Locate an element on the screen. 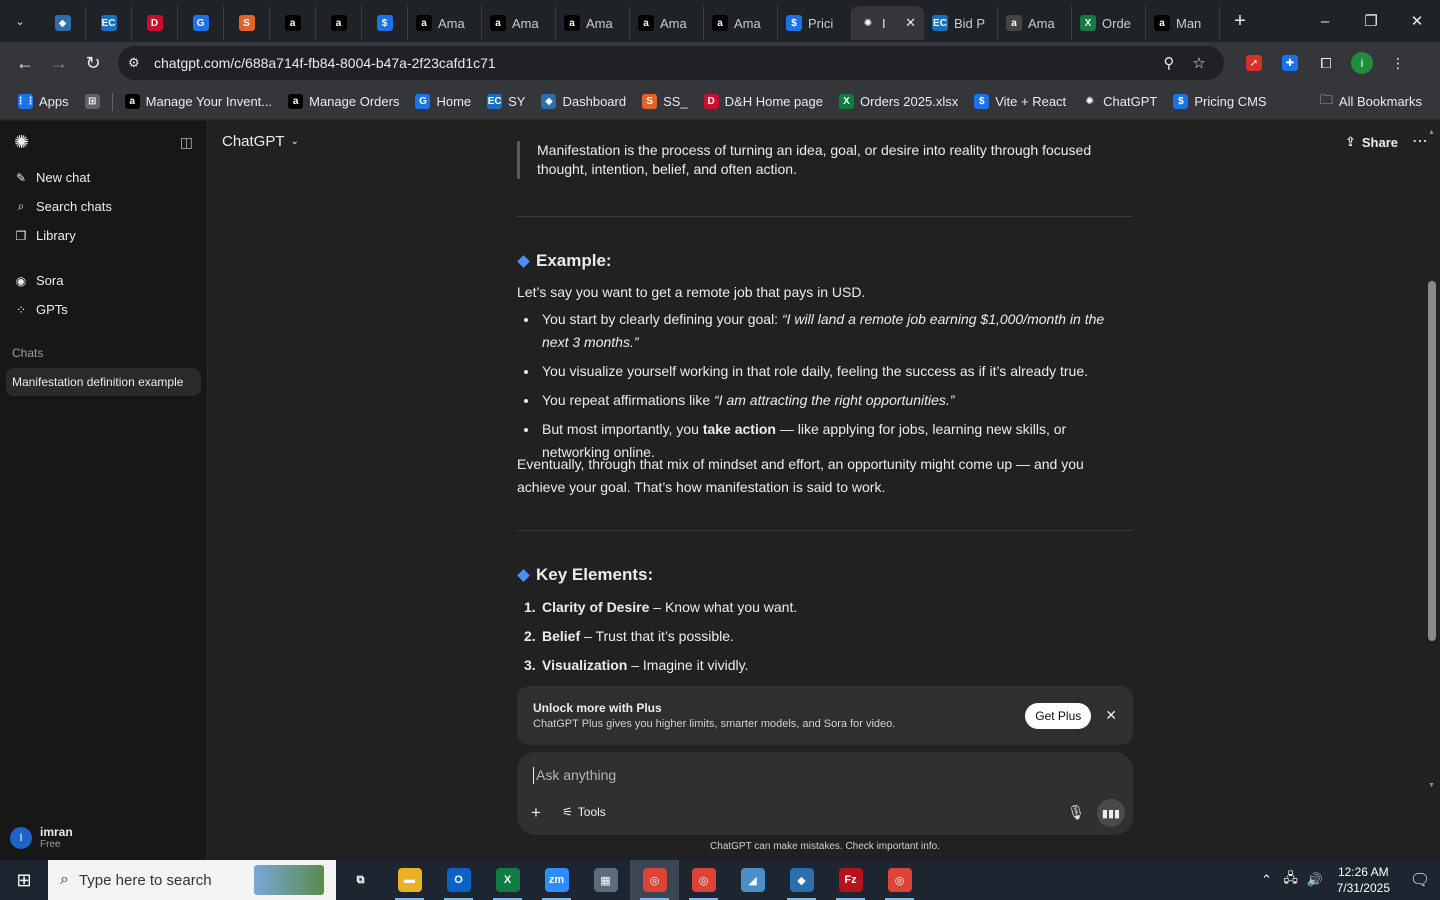 The image size is (1440, 900). browser-tab: S is located at coordinates (247, 23).